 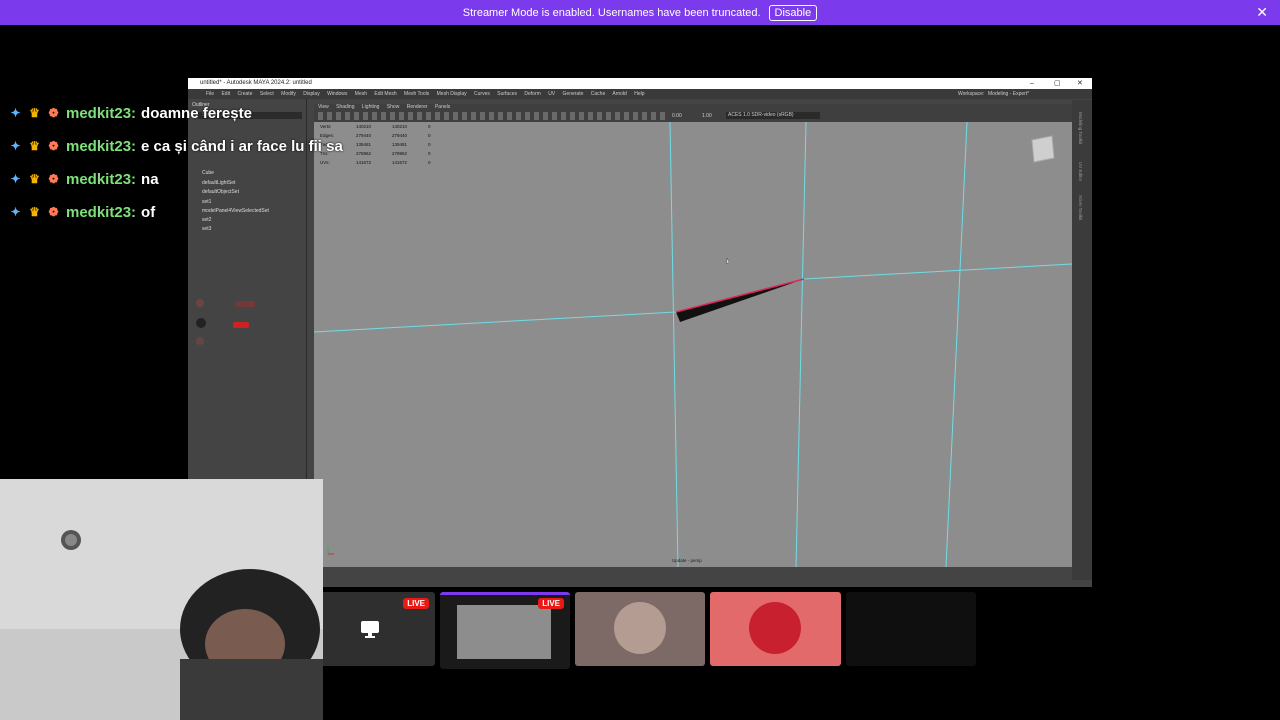 I want to click on webcam-feed, so click(x=161, y=599).